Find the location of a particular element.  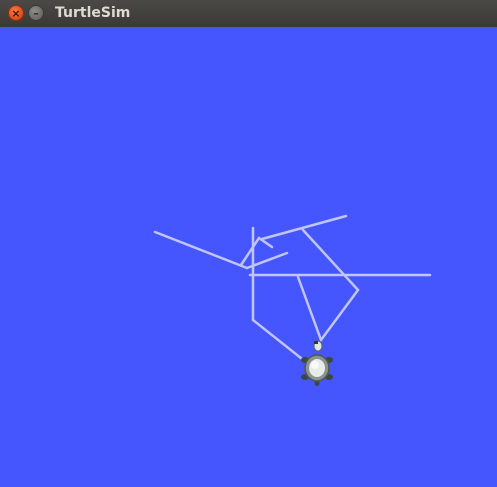

close-button: × is located at coordinates (16, 13).